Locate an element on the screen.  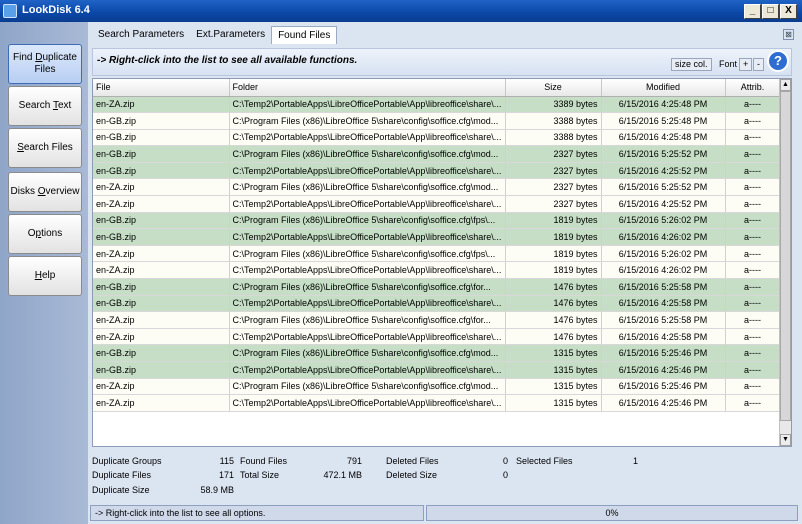
tab-2: Found Files is located at coordinates (304, 35).